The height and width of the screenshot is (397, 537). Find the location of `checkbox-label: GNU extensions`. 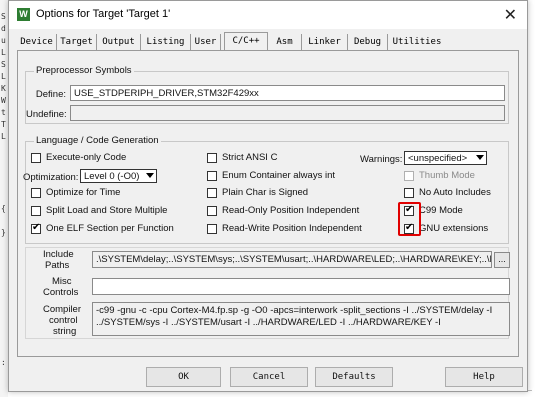

checkbox-label: GNU extensions is located at coordinates (454, 228).